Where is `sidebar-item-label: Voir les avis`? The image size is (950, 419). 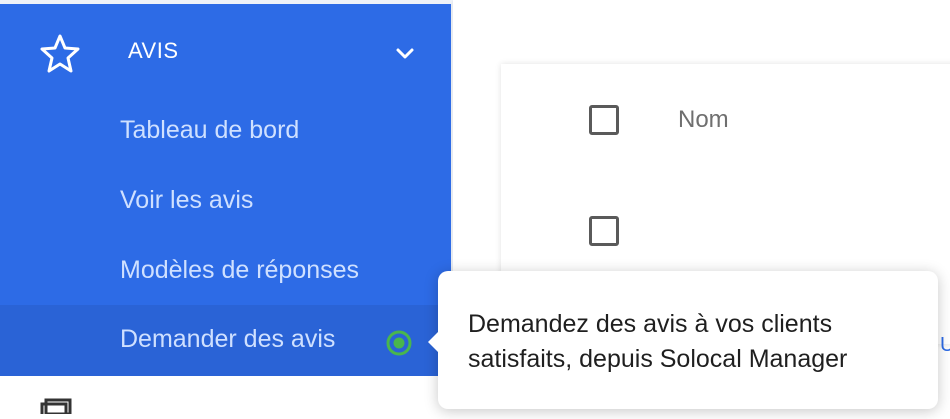 sidebar-item-label: Voir les avis is located at coordinates (187, 200).